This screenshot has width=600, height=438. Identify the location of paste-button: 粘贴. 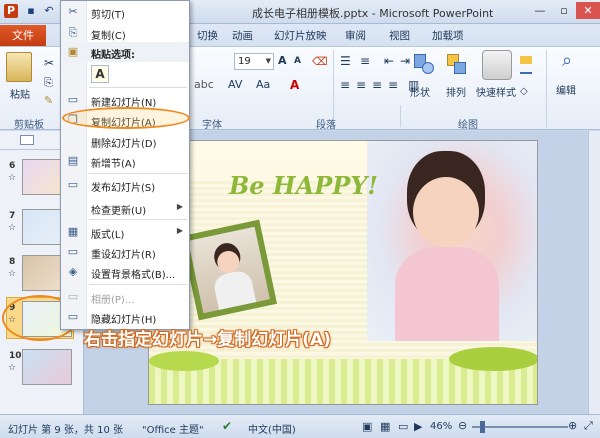
(20, 93).